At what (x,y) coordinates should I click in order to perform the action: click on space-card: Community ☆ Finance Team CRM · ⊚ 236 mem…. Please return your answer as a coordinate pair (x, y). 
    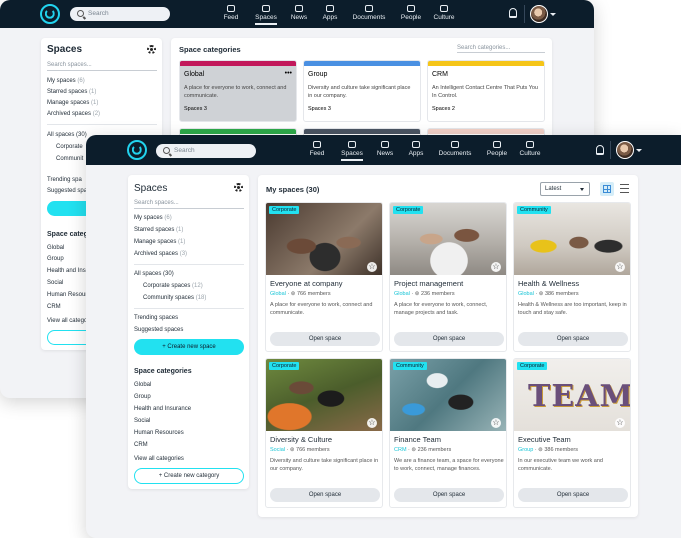
    Looking at the image, I should click on (448, 433).